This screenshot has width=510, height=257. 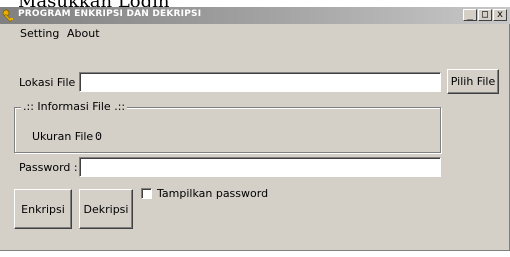 What do you see at coordinates (106, 209) in the screenshot?
I see `decrypt-button: Dekripsi` at bounding box center [106, 209].